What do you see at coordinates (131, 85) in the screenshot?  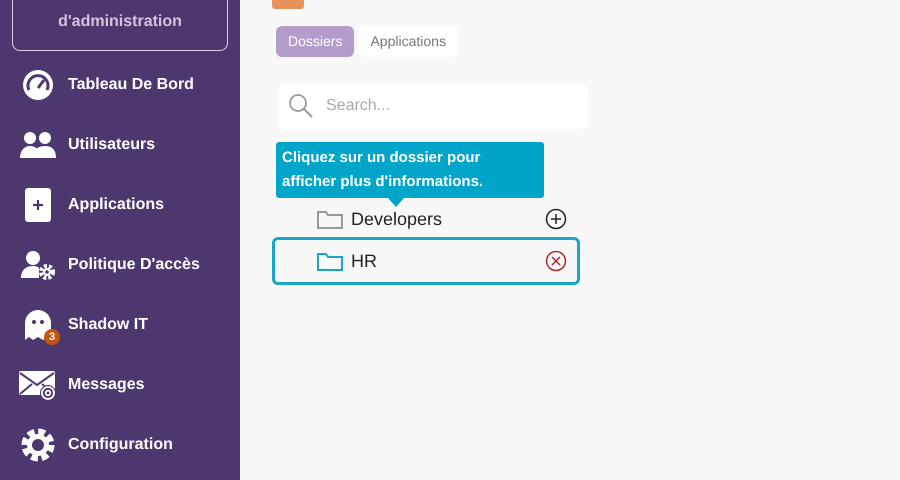 I see `nav-link: Tableau De Bord` at bounding box center [131, 85].